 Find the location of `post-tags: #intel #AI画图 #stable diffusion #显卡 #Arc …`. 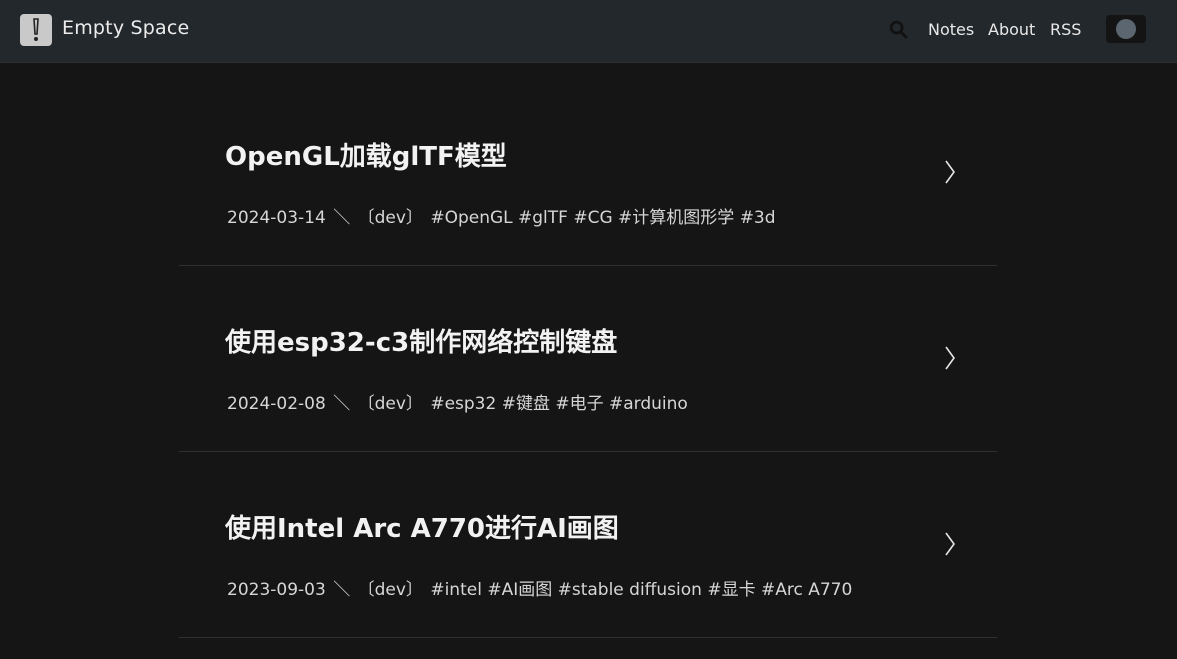

post-tags: #intel #AI画图 #stable diffusion #显卡 #Arc … is located at coordinates (641, 590).